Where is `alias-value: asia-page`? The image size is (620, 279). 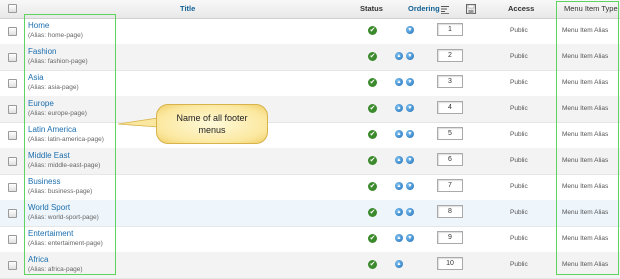 alias-value: asia-page is located at coordinates (62, 87).